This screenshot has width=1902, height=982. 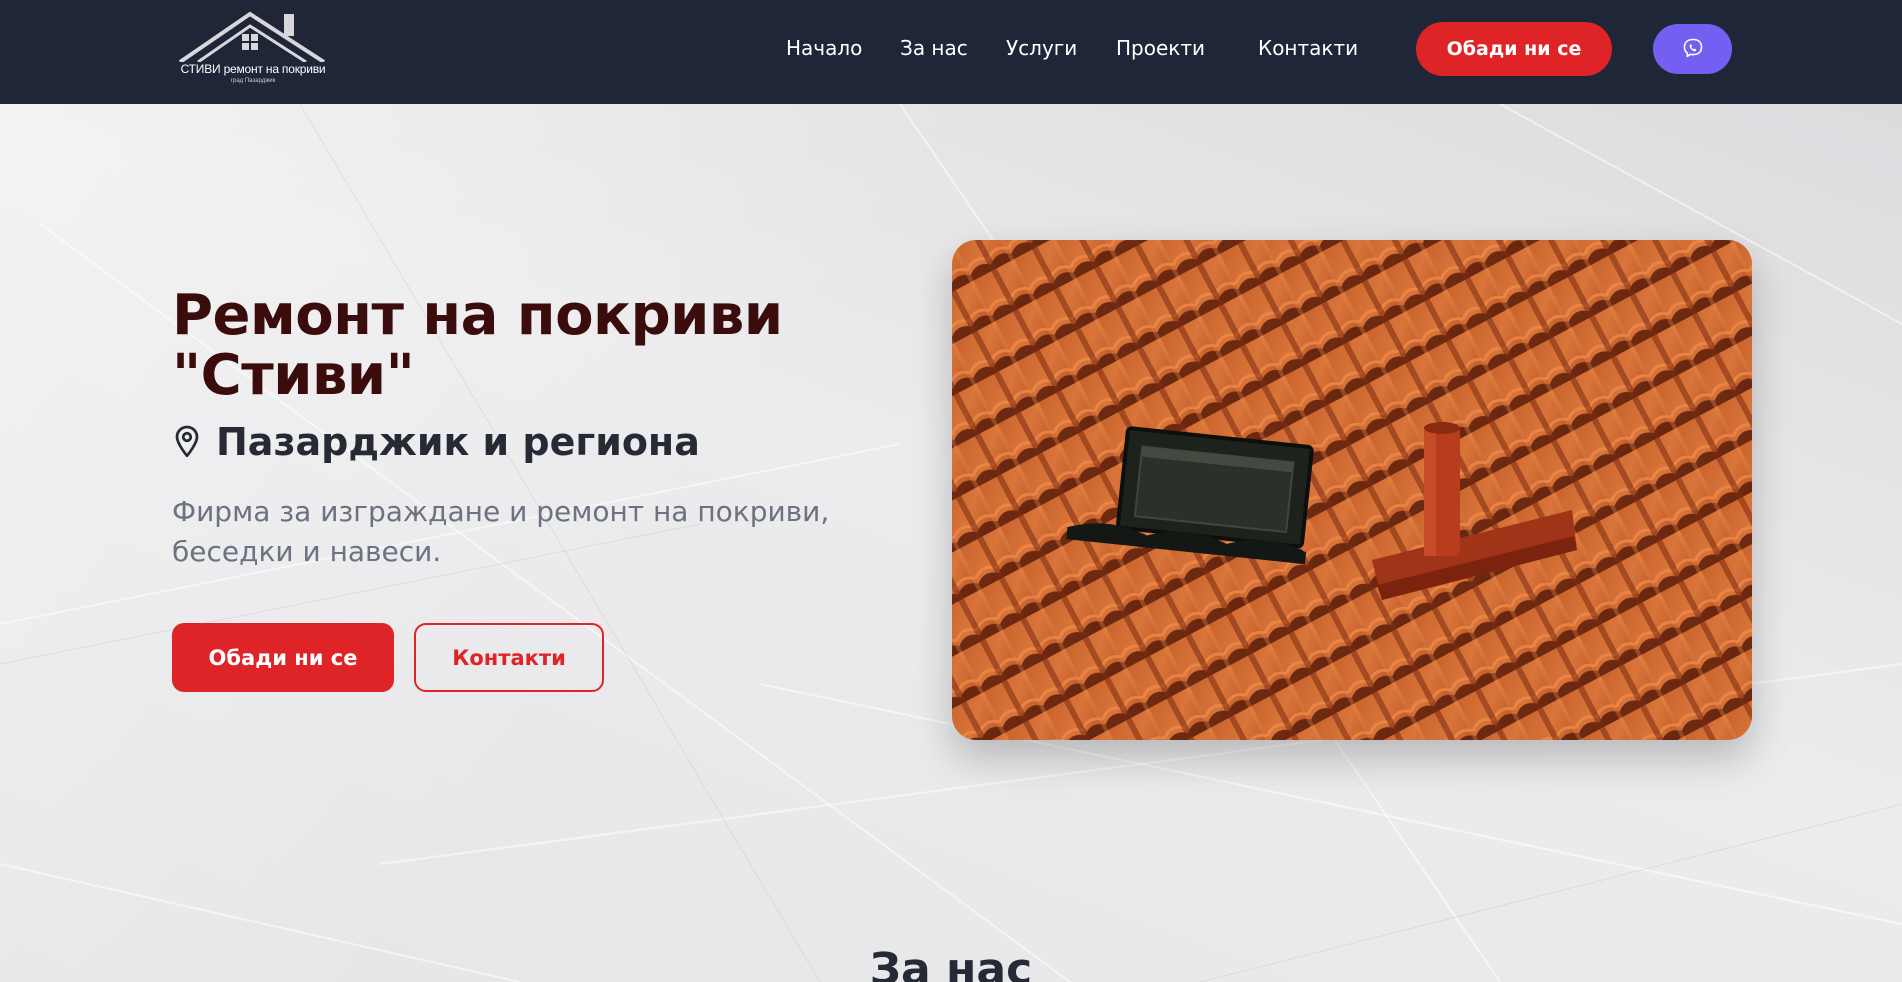 I want to click on viber-button, so click(x=1692, y=49).